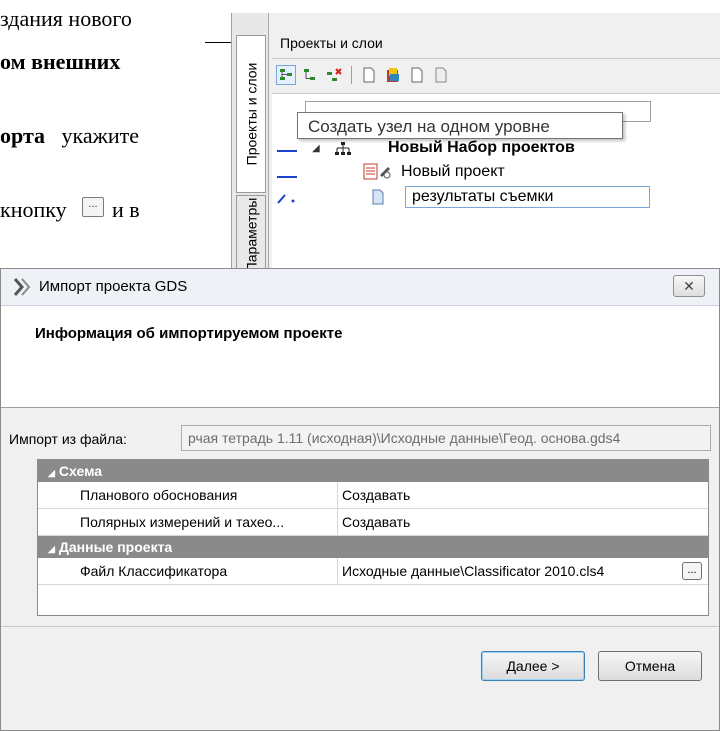  What do you see at coordinates (310, 75) in the screenshot?
I see `create-child-node-icon` at bounding box center [310, 75].